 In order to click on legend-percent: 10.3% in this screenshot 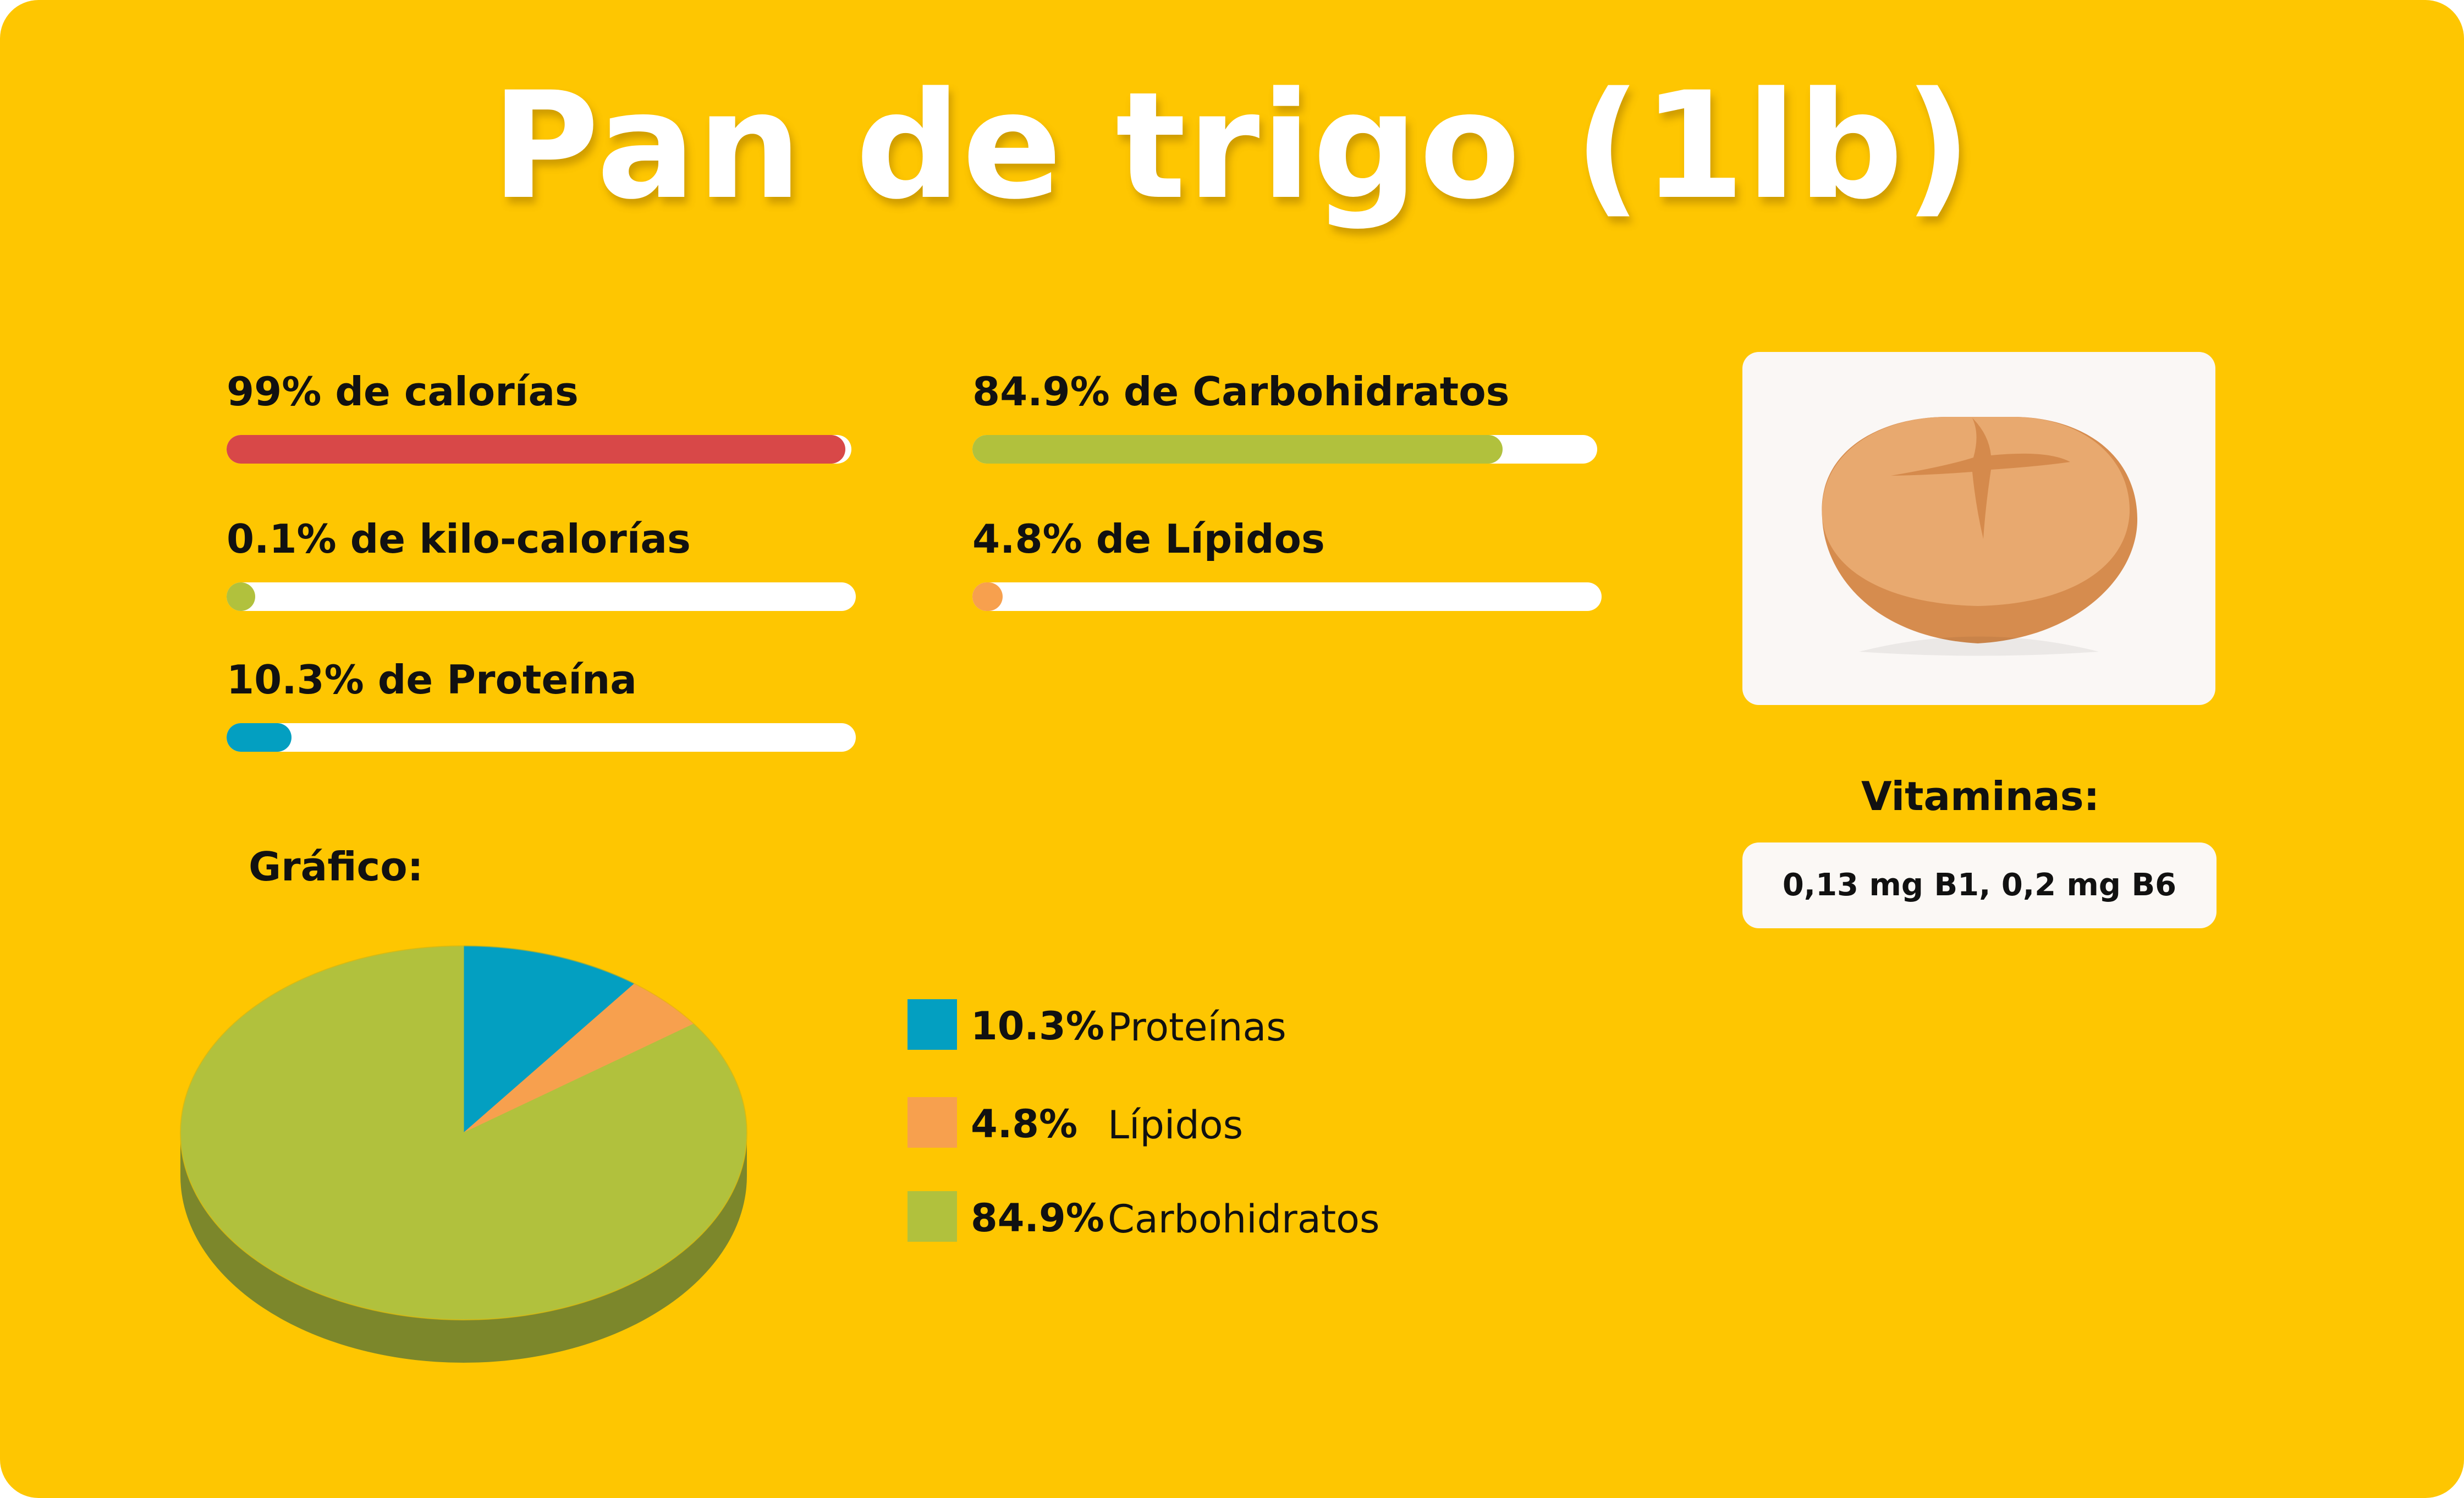, I will do `click(1037, 1026)`.